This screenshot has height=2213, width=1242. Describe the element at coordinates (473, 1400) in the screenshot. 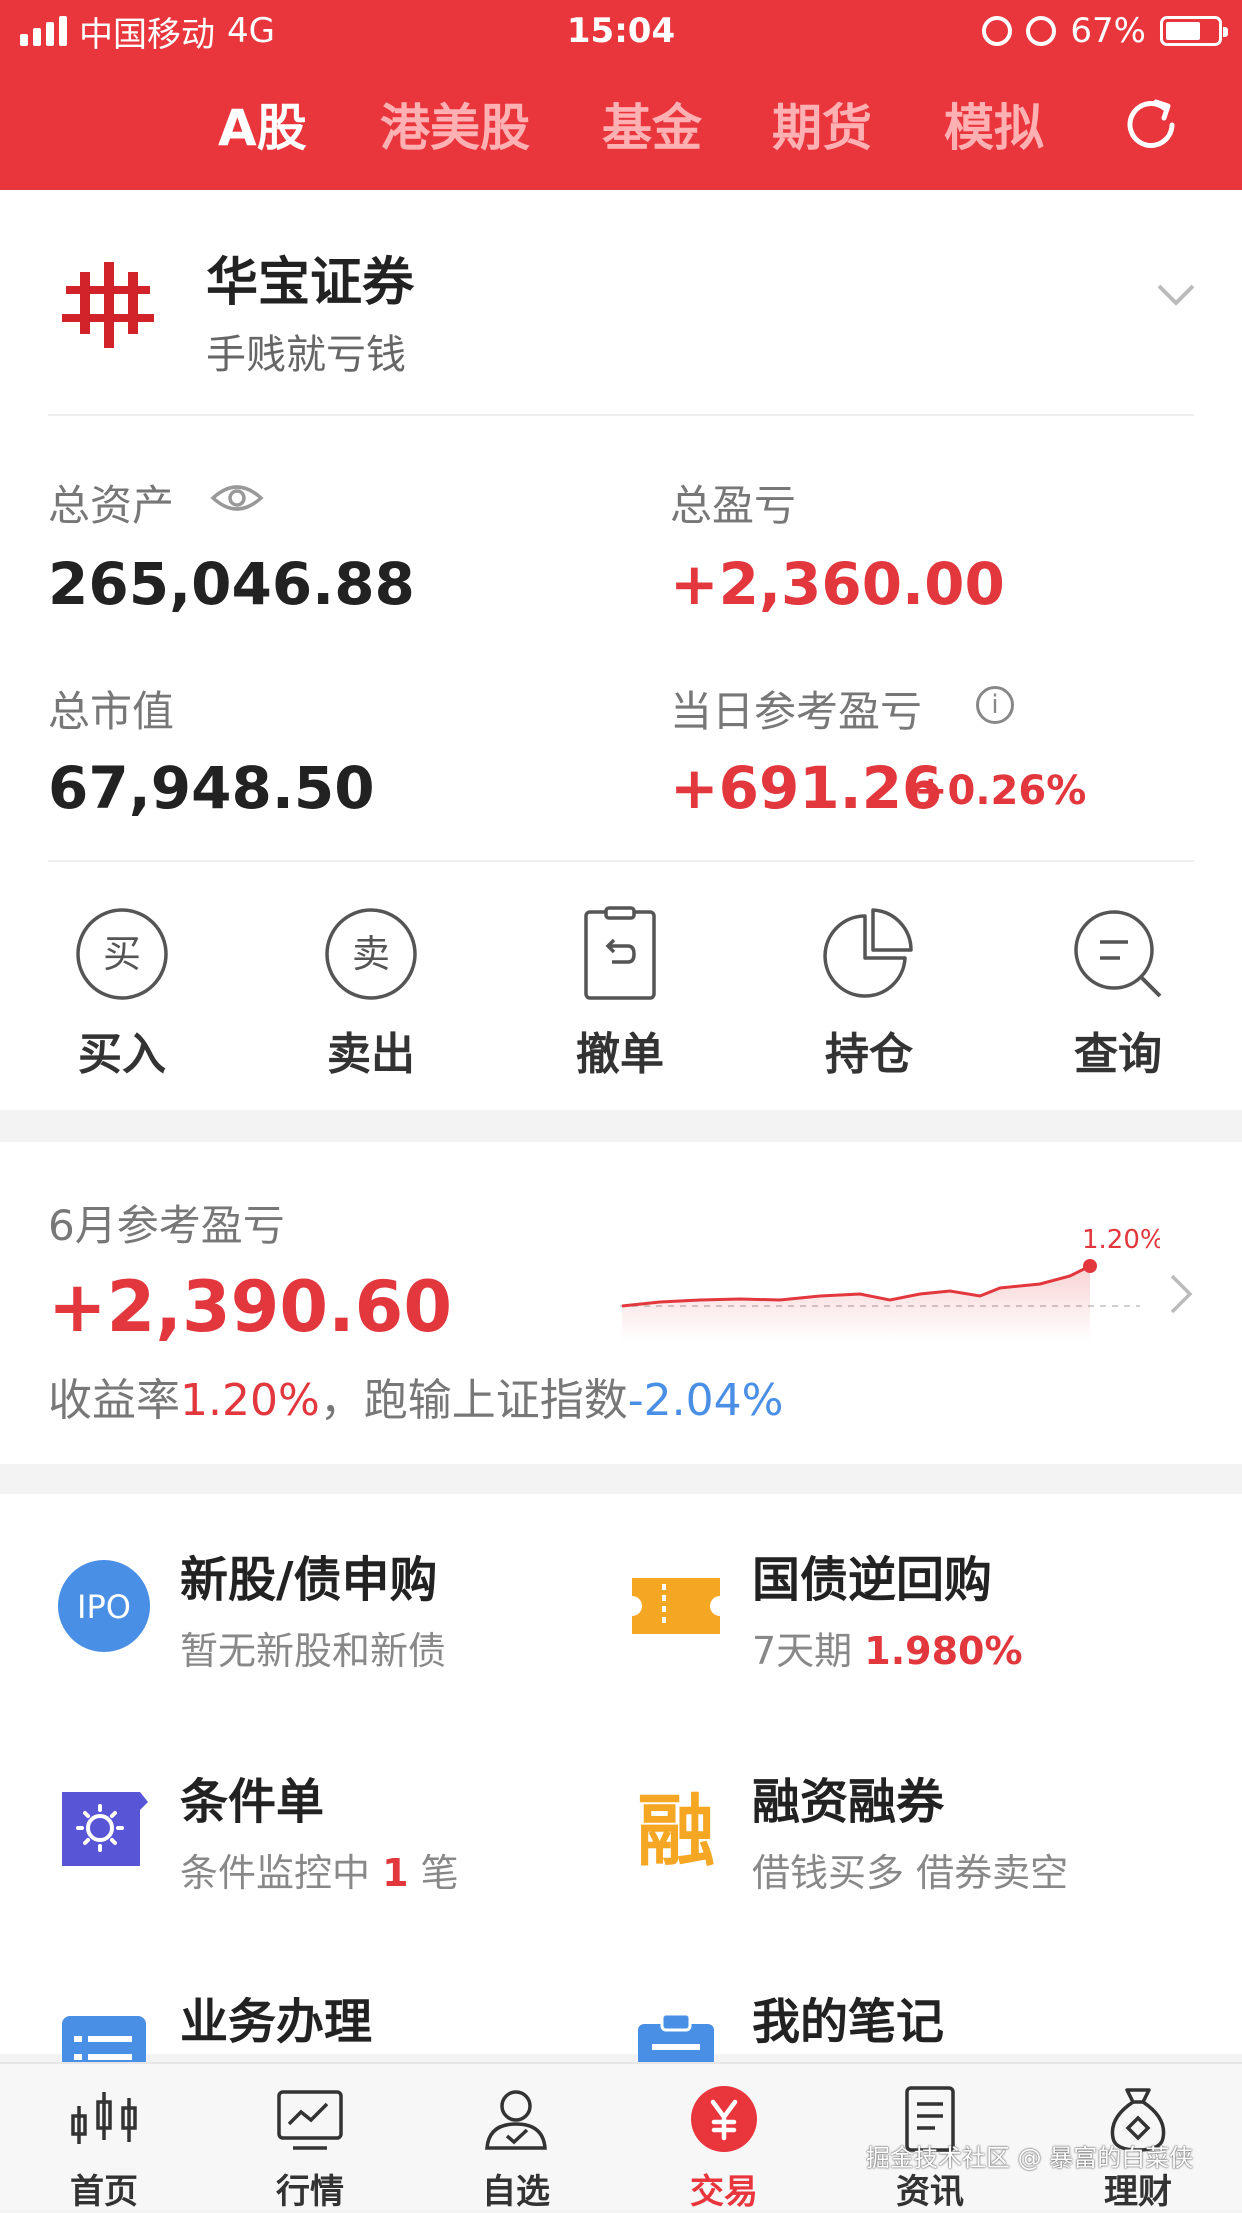

I see `return-mid: ，跑输上证指数` at that location.